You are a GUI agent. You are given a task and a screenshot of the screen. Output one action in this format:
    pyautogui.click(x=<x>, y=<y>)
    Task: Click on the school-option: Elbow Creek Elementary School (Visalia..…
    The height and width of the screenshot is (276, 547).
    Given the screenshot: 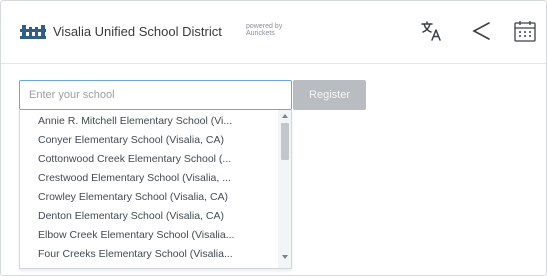 What is the action you would take?
    pyautogui.click(x=148, y=235)
    